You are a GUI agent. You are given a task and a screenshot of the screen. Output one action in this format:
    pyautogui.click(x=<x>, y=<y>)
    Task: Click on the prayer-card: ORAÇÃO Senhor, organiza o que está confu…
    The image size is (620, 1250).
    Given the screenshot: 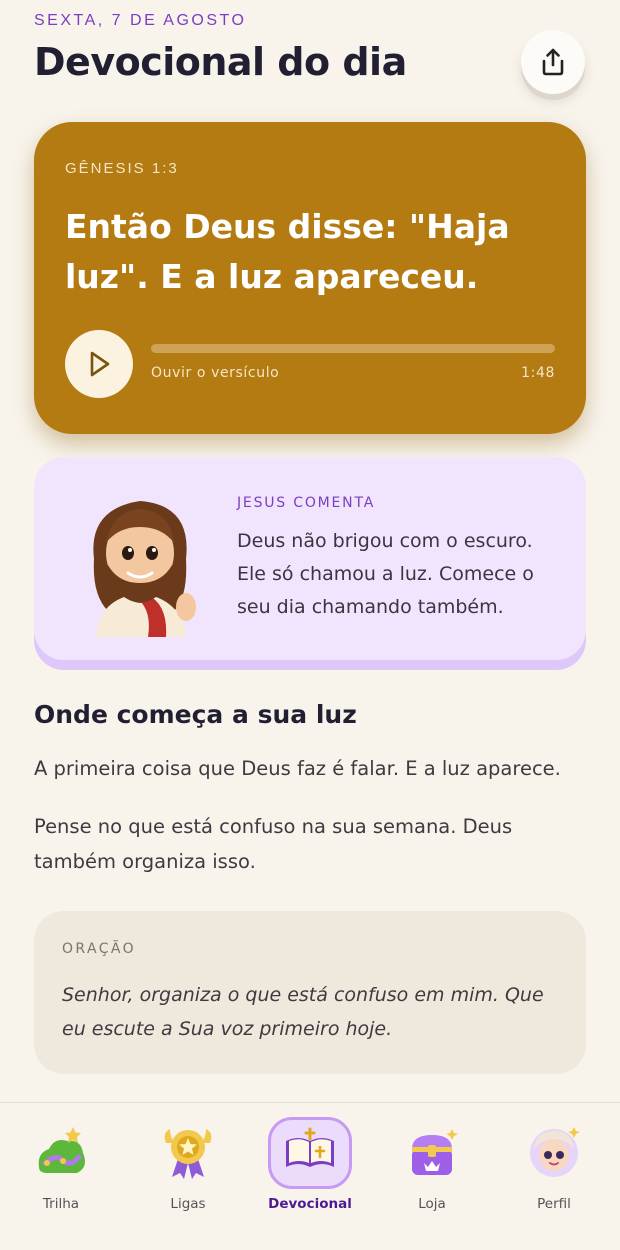 What is the action you would take?
    pyautogui.click(x=310, y=992)
    